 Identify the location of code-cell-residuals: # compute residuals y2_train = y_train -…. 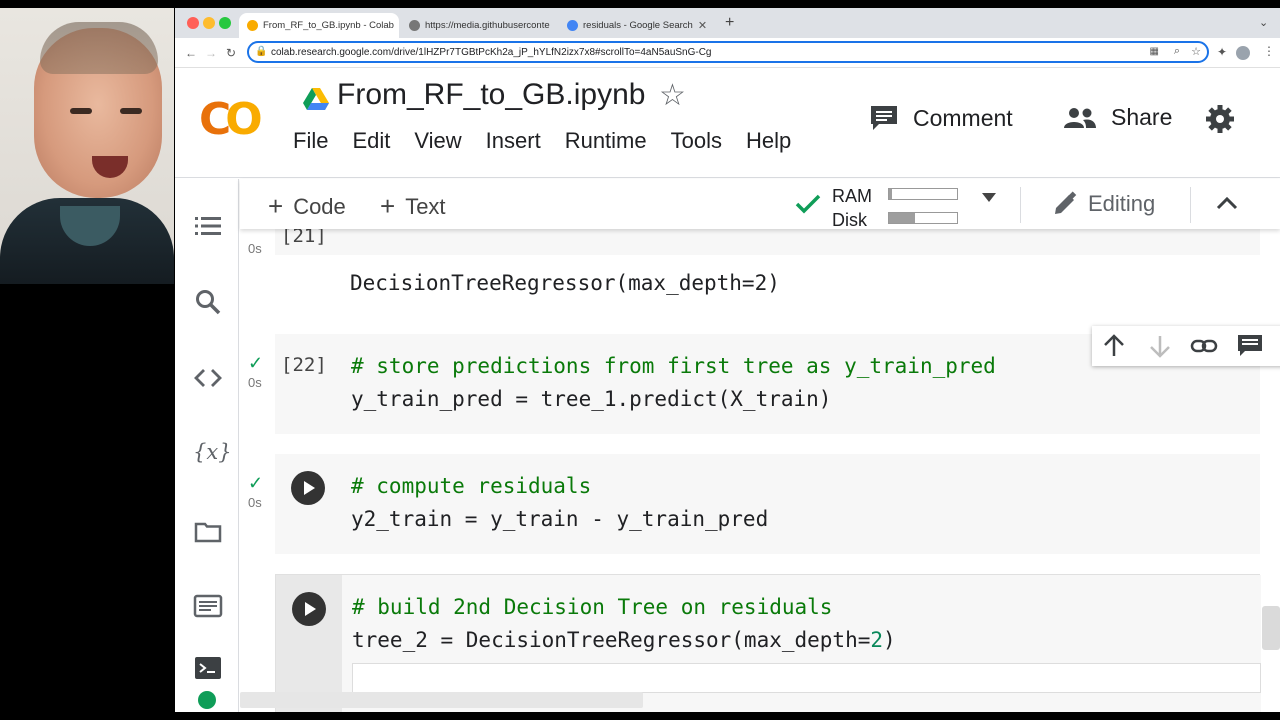
(767, 504).